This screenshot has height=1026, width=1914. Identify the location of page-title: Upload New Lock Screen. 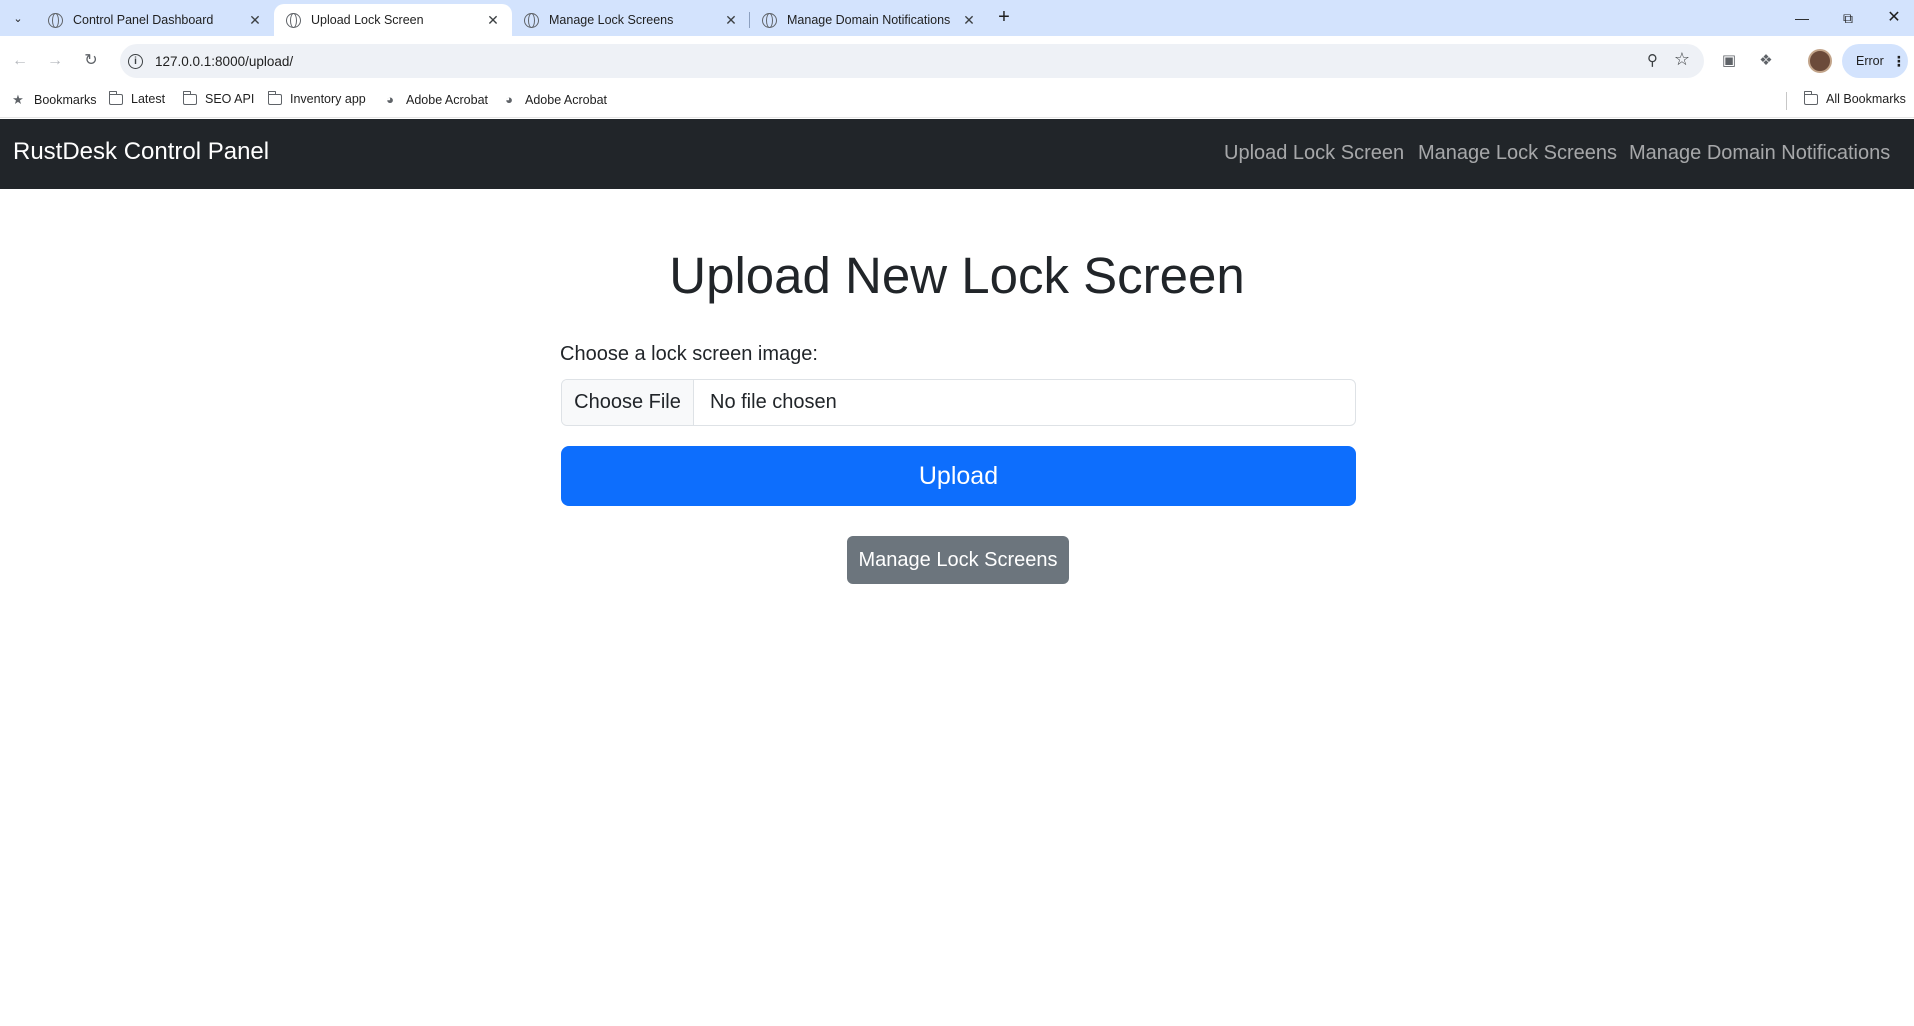
(957, 275).